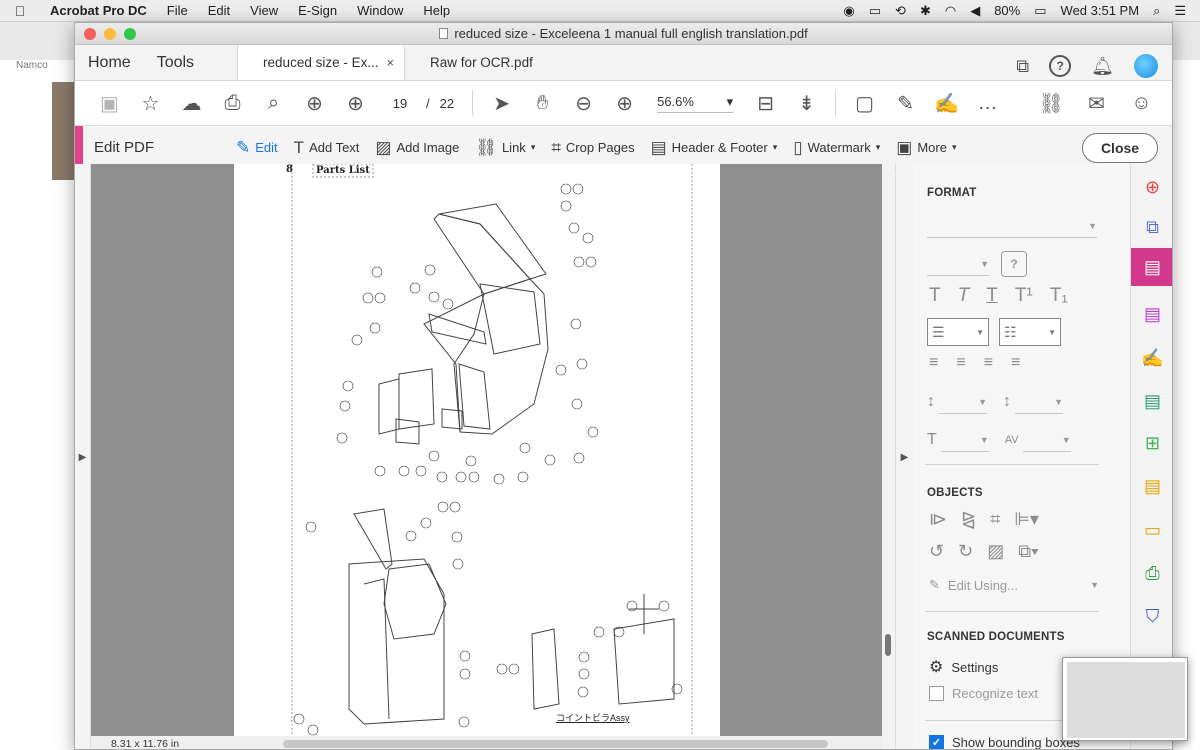  Describe the element at coordinates (1120, 148) in the screenshot. I see `close-edit-button: Close` at that location.